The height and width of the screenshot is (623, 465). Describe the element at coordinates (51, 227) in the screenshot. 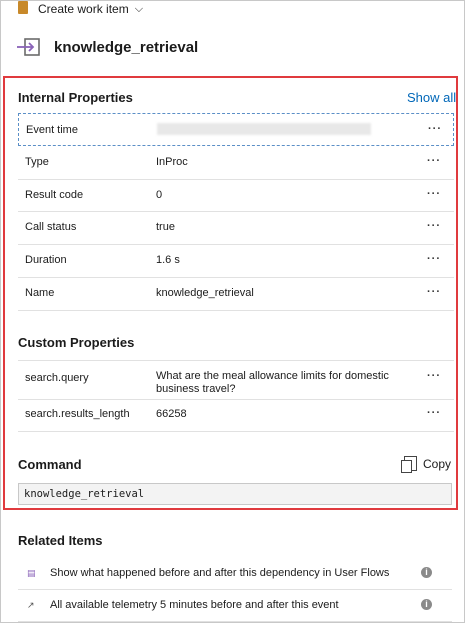

I see `property-key: Call status` at that location.